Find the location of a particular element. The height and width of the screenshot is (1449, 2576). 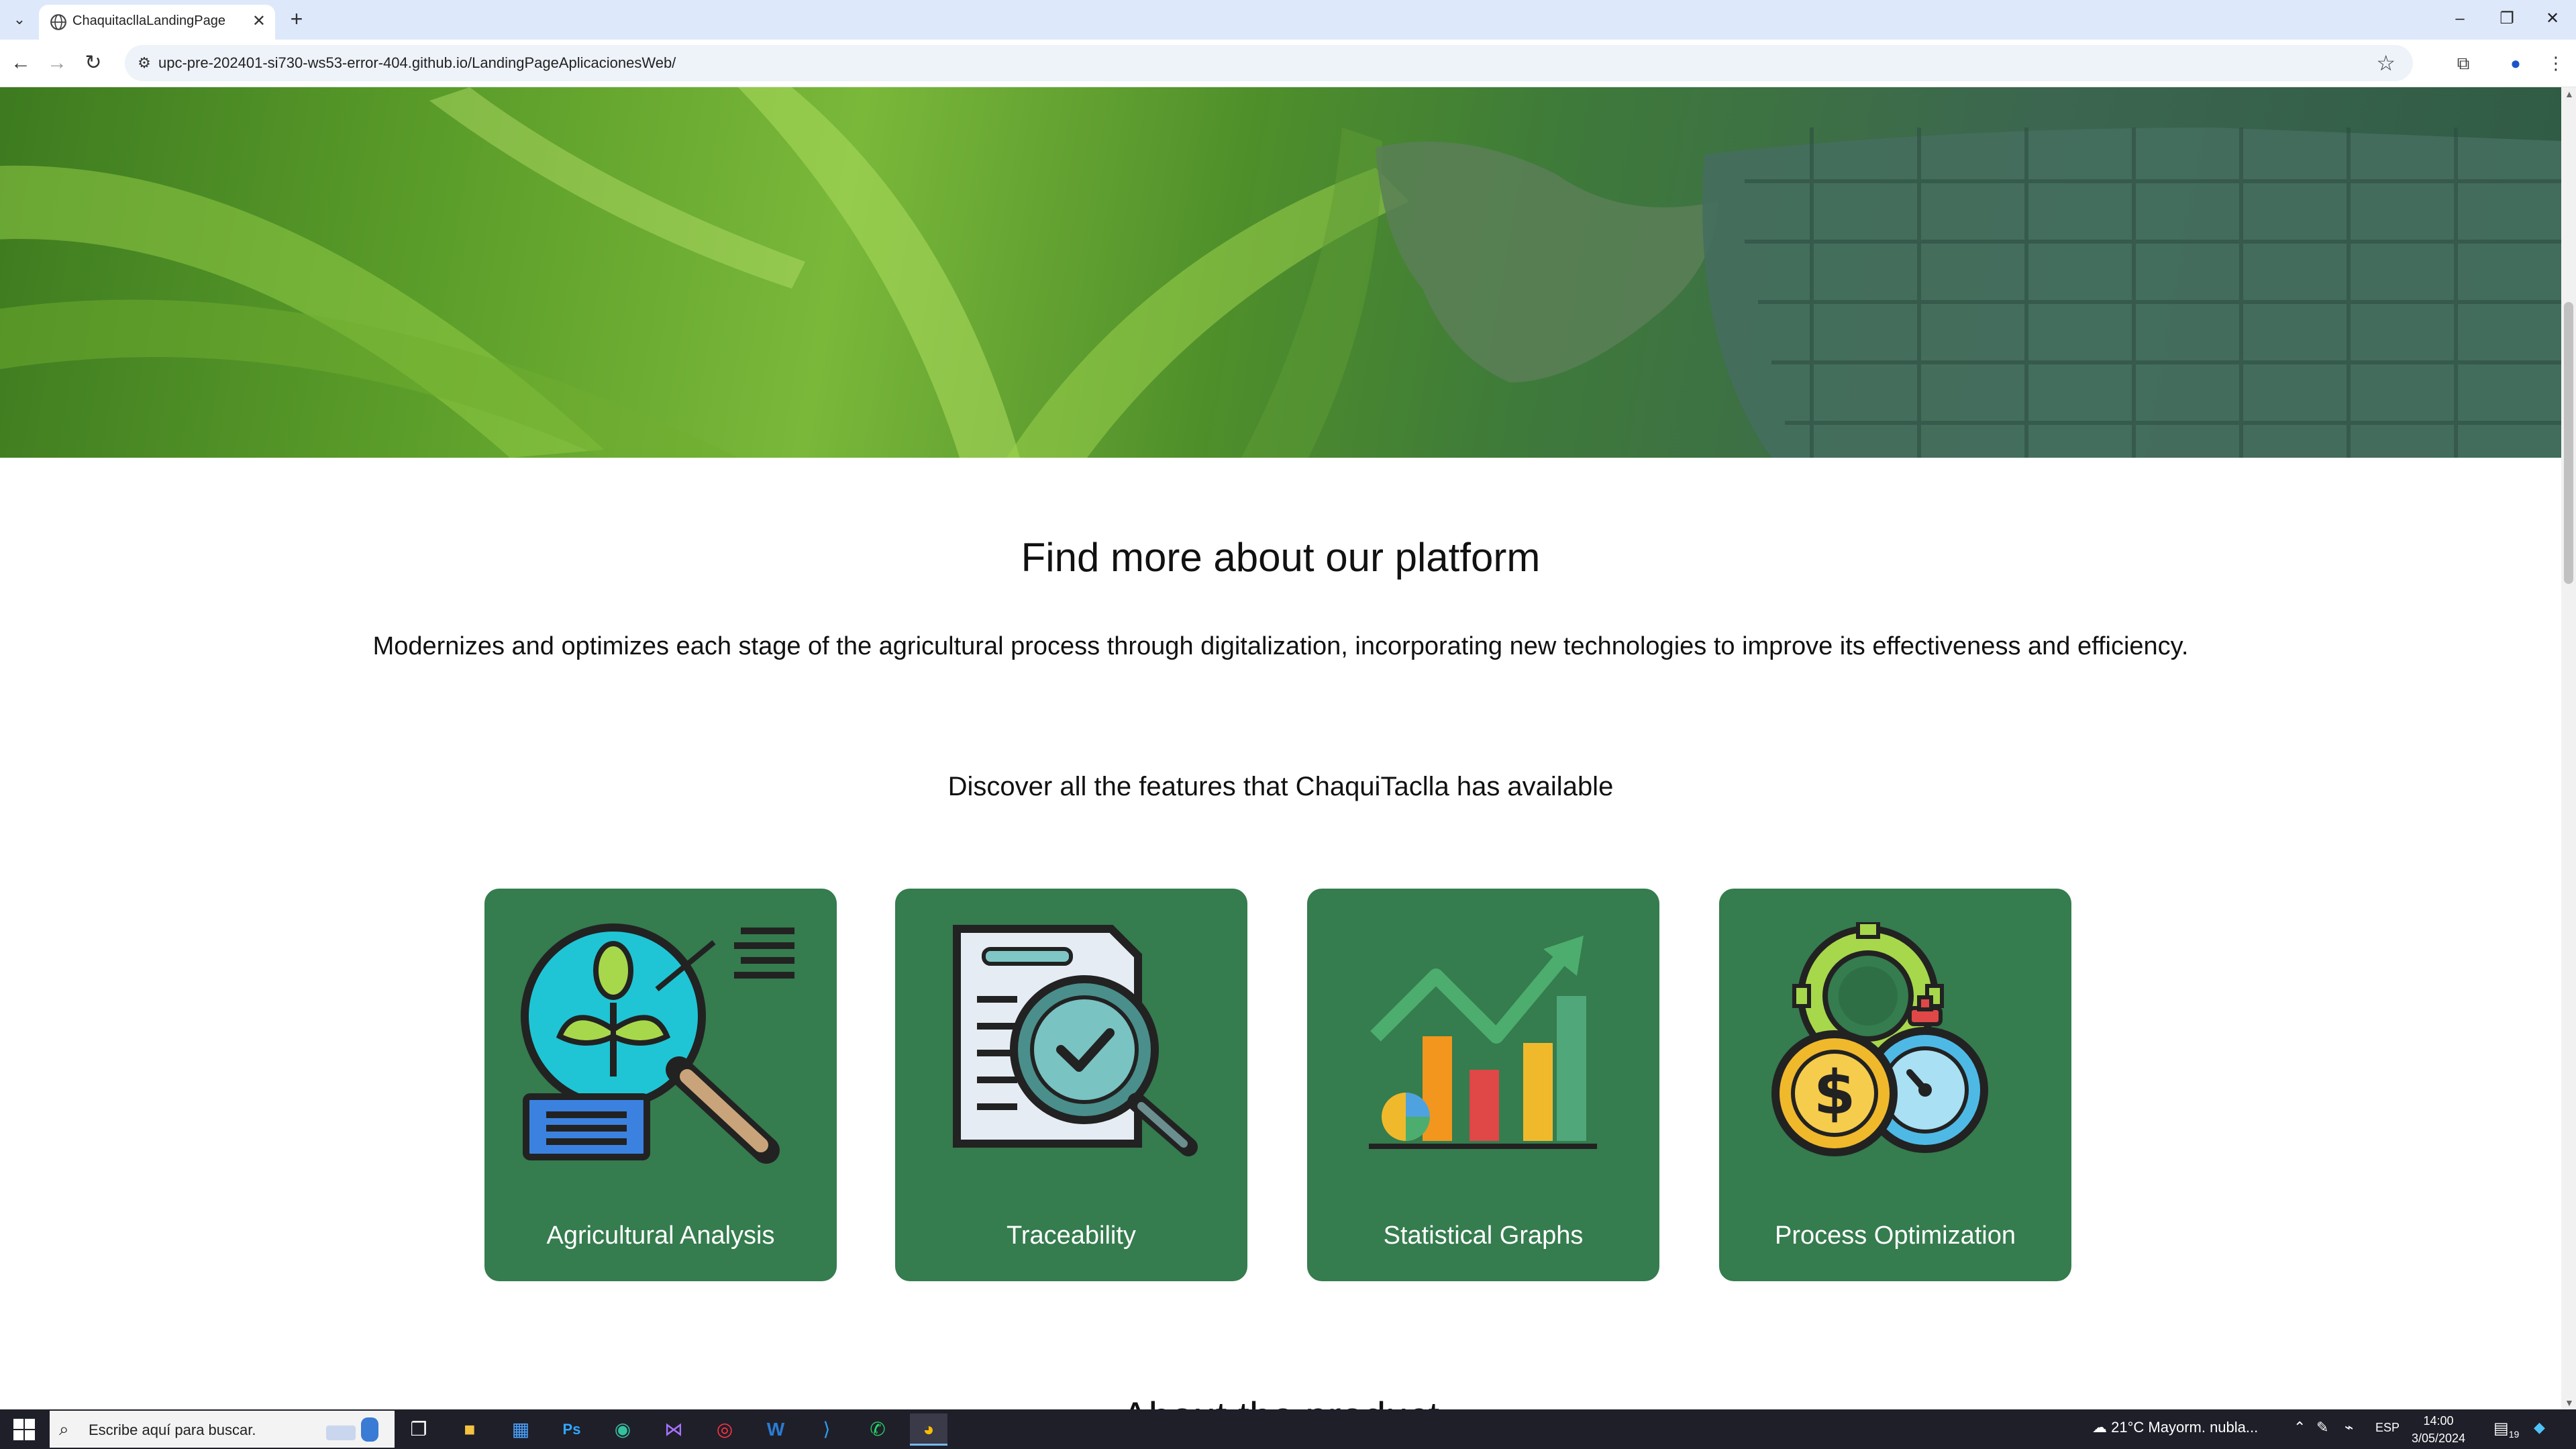

notification-center-icon: ▤19 is located at coordinates (2506, 1429).